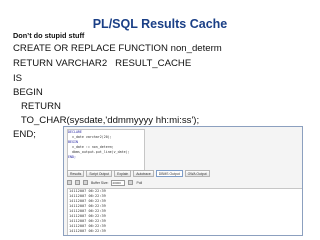 This screenshot has width=320, height=240. Describe the element at coordinates (102, 63) in the screenshot. I see `code-line: RETURN VARCHAR2 RESULT_CACHE` at that location.